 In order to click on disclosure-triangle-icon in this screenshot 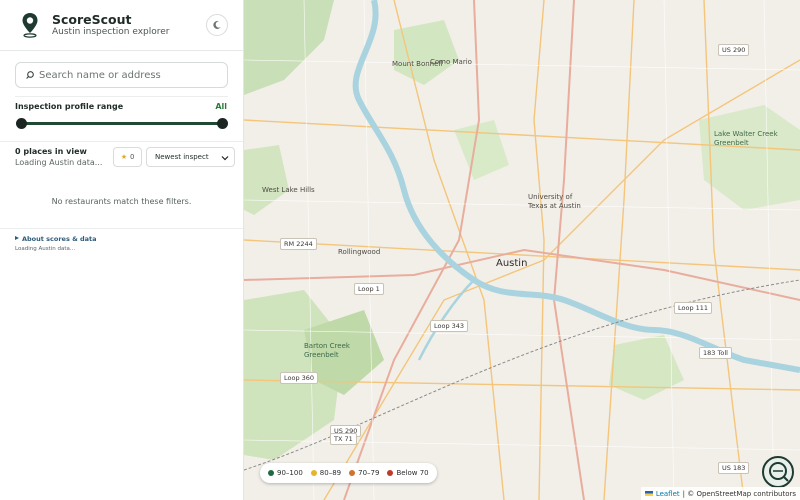, I will do `click(17, 238)`.